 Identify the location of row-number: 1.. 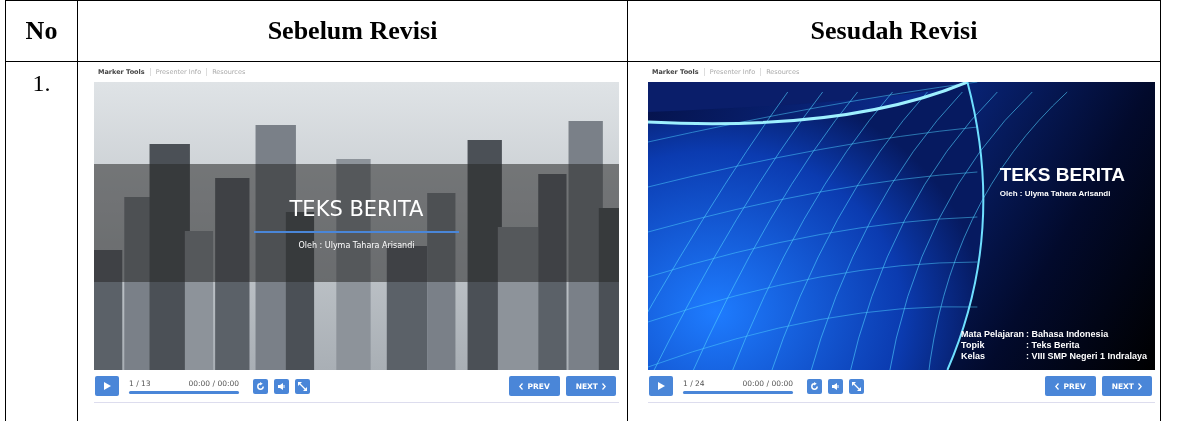
(41, 83).